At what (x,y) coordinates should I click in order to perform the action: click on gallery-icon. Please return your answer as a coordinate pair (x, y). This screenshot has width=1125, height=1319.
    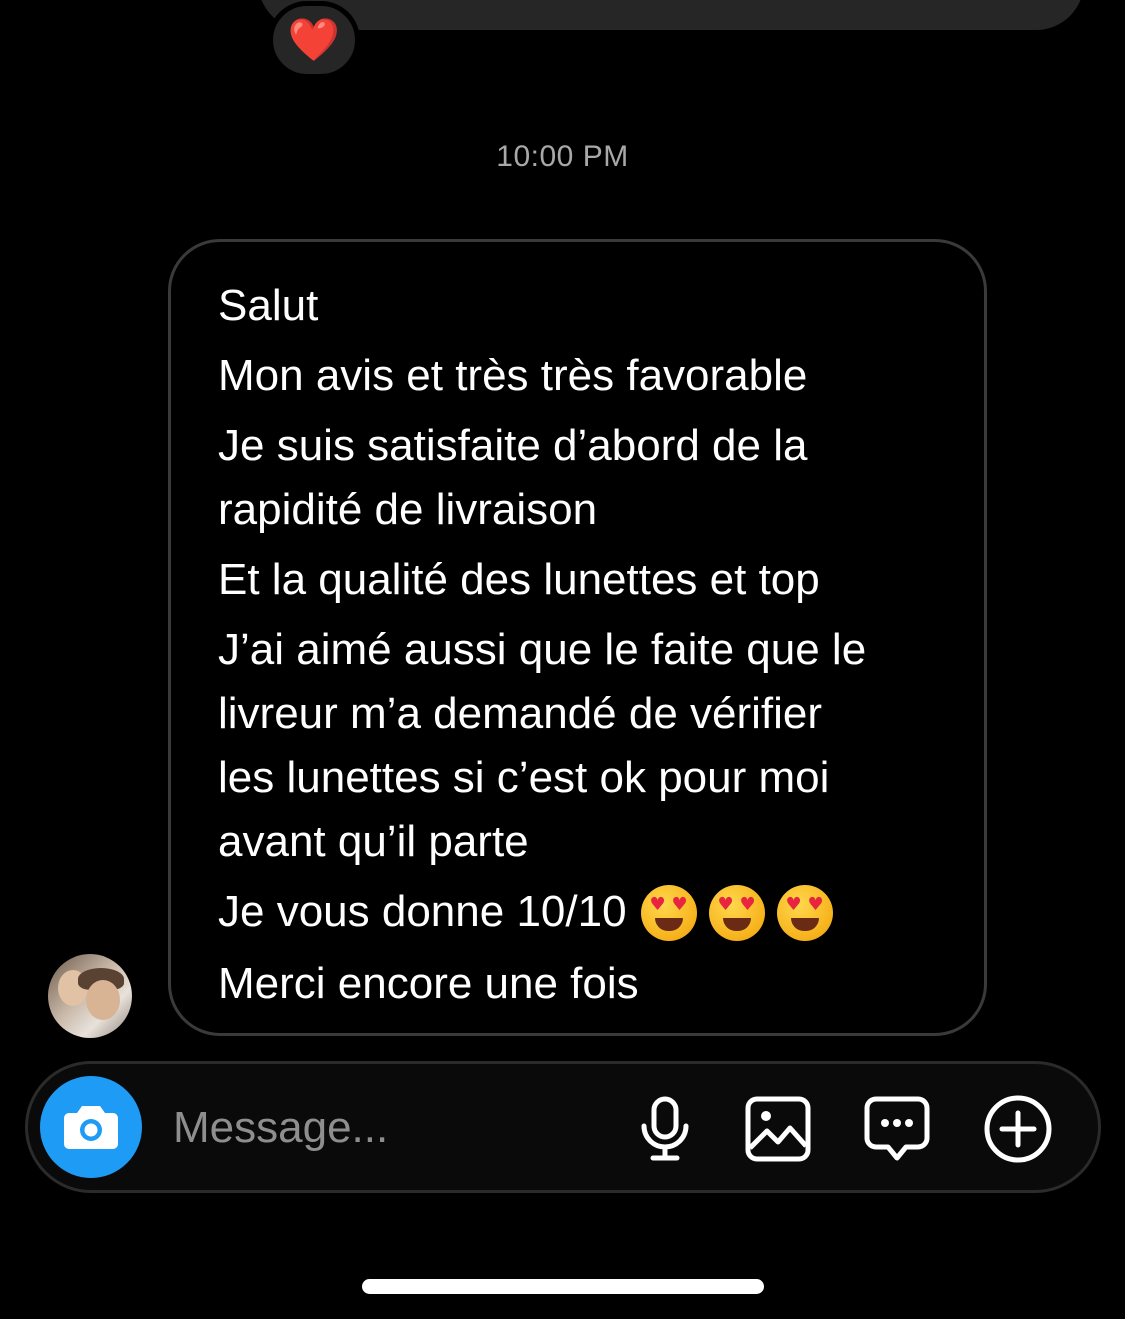
    Looking at the image, I should click on (778, 1129).